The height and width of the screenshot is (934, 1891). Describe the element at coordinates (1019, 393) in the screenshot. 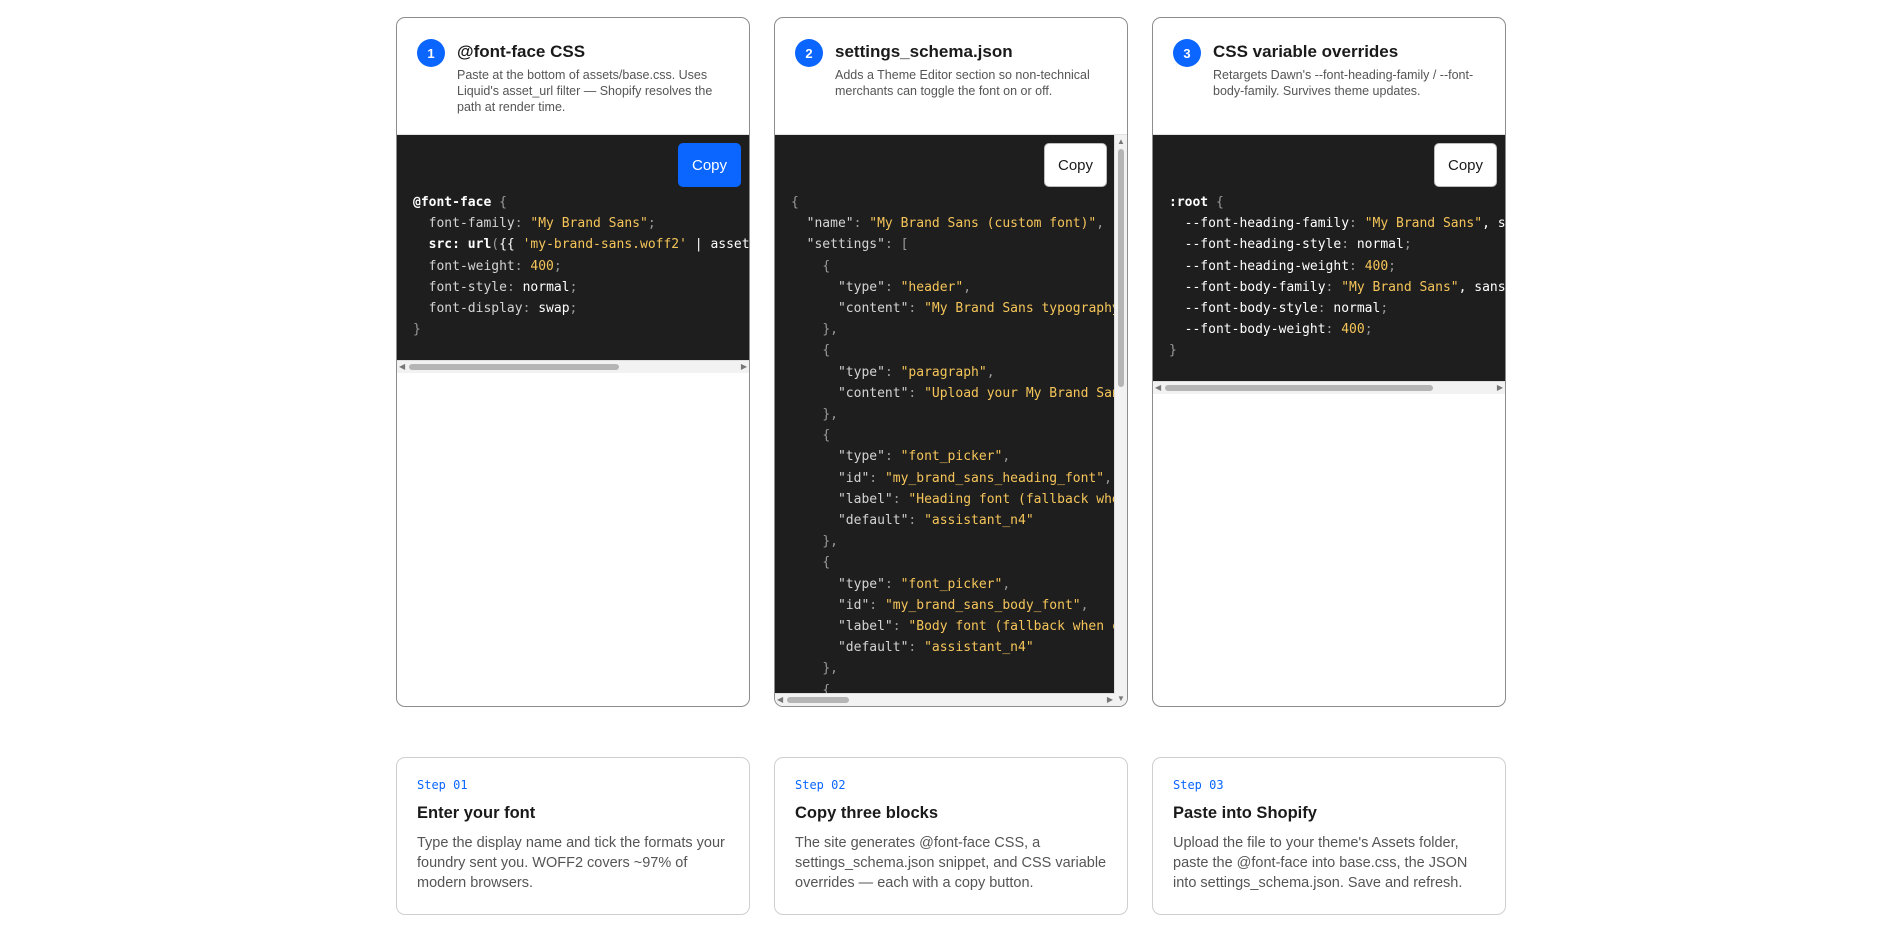

I see `code-token: "Upload your My Brand San` at that location.